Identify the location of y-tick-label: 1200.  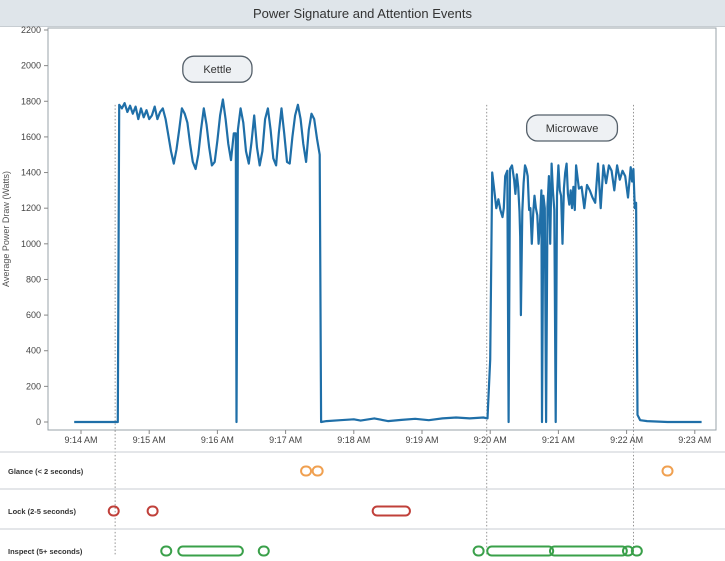
(31, 208).